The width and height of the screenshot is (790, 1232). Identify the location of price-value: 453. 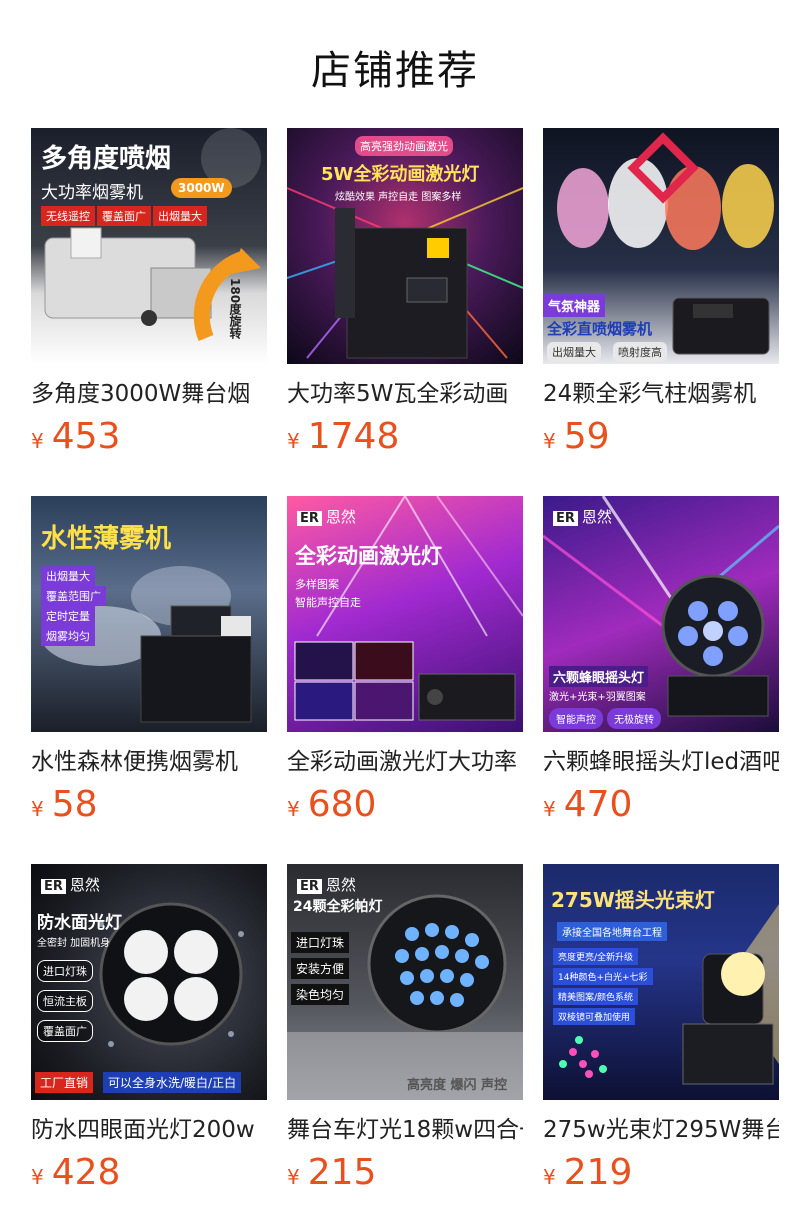
(86, 436).